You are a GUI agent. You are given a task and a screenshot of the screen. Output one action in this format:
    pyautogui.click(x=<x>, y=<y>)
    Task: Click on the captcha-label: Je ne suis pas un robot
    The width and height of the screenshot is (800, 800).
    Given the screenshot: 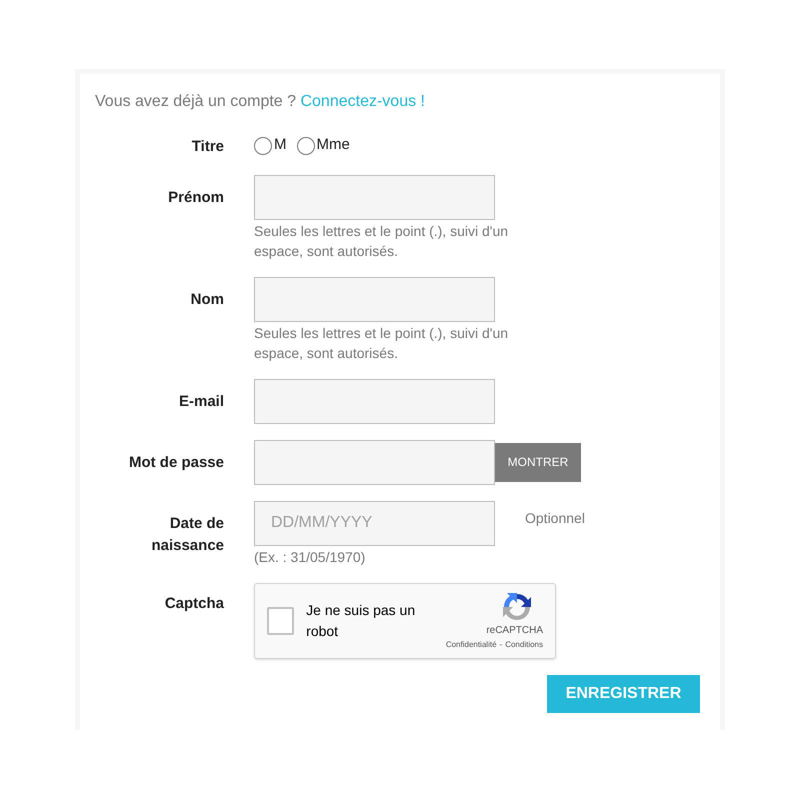 What is the action you would take?
    pyautogui.click(x=361, y=620)
    